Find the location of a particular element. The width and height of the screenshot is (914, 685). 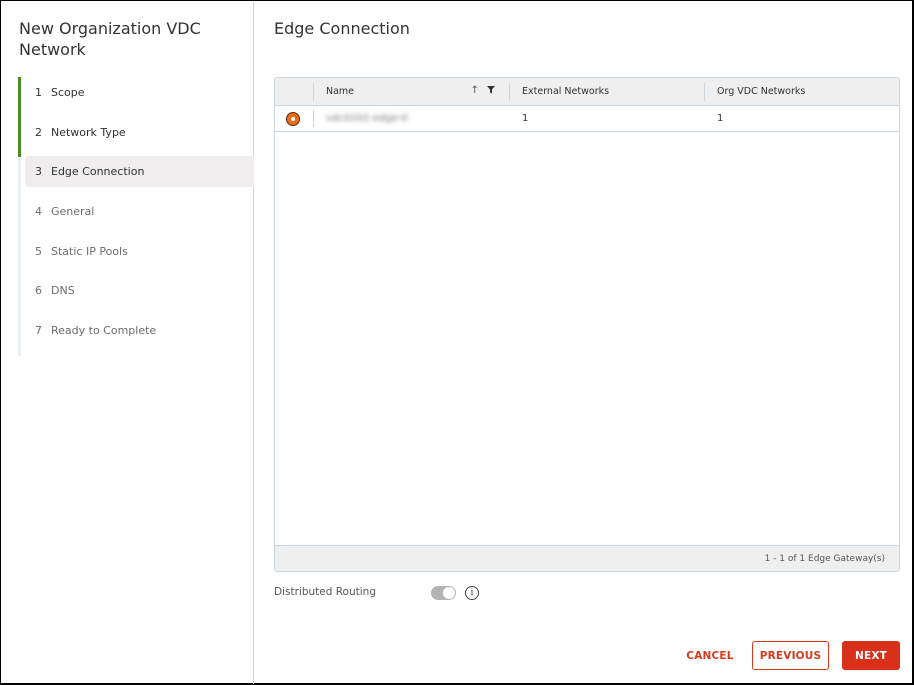

column-header-org-vdc-networks: Org VDC Networks is located at coordinates (801, 91).